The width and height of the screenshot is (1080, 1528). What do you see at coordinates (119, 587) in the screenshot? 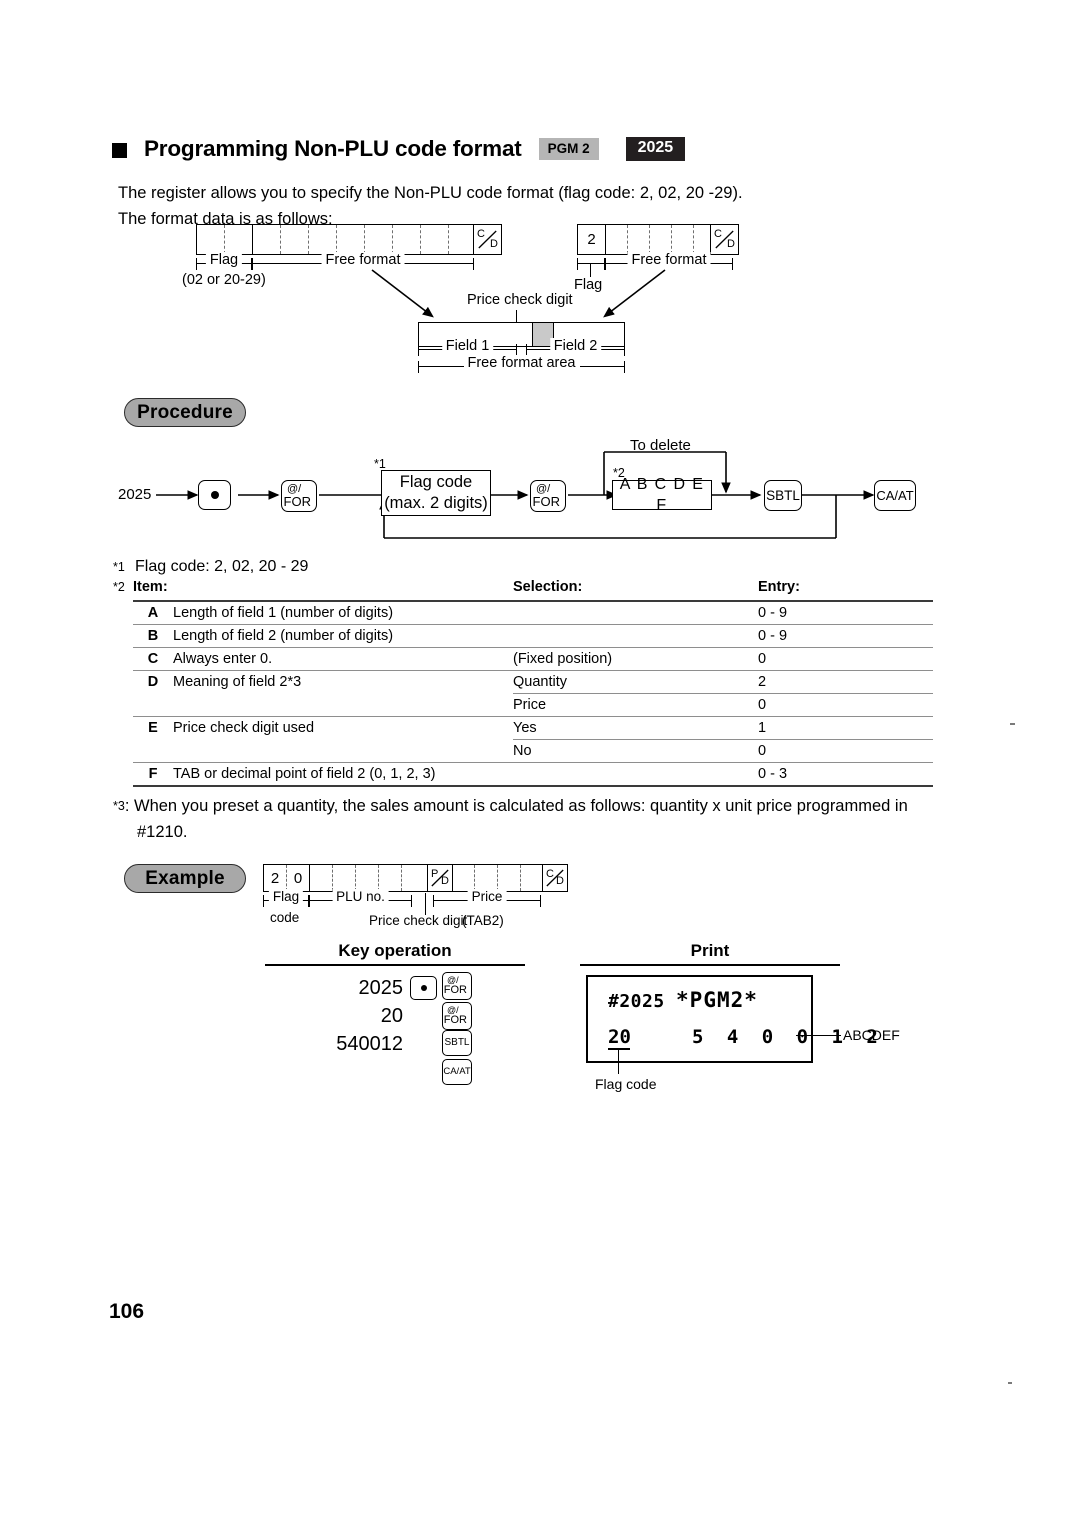
I see `note2-marker: *2` at bounding box center [119, 587].